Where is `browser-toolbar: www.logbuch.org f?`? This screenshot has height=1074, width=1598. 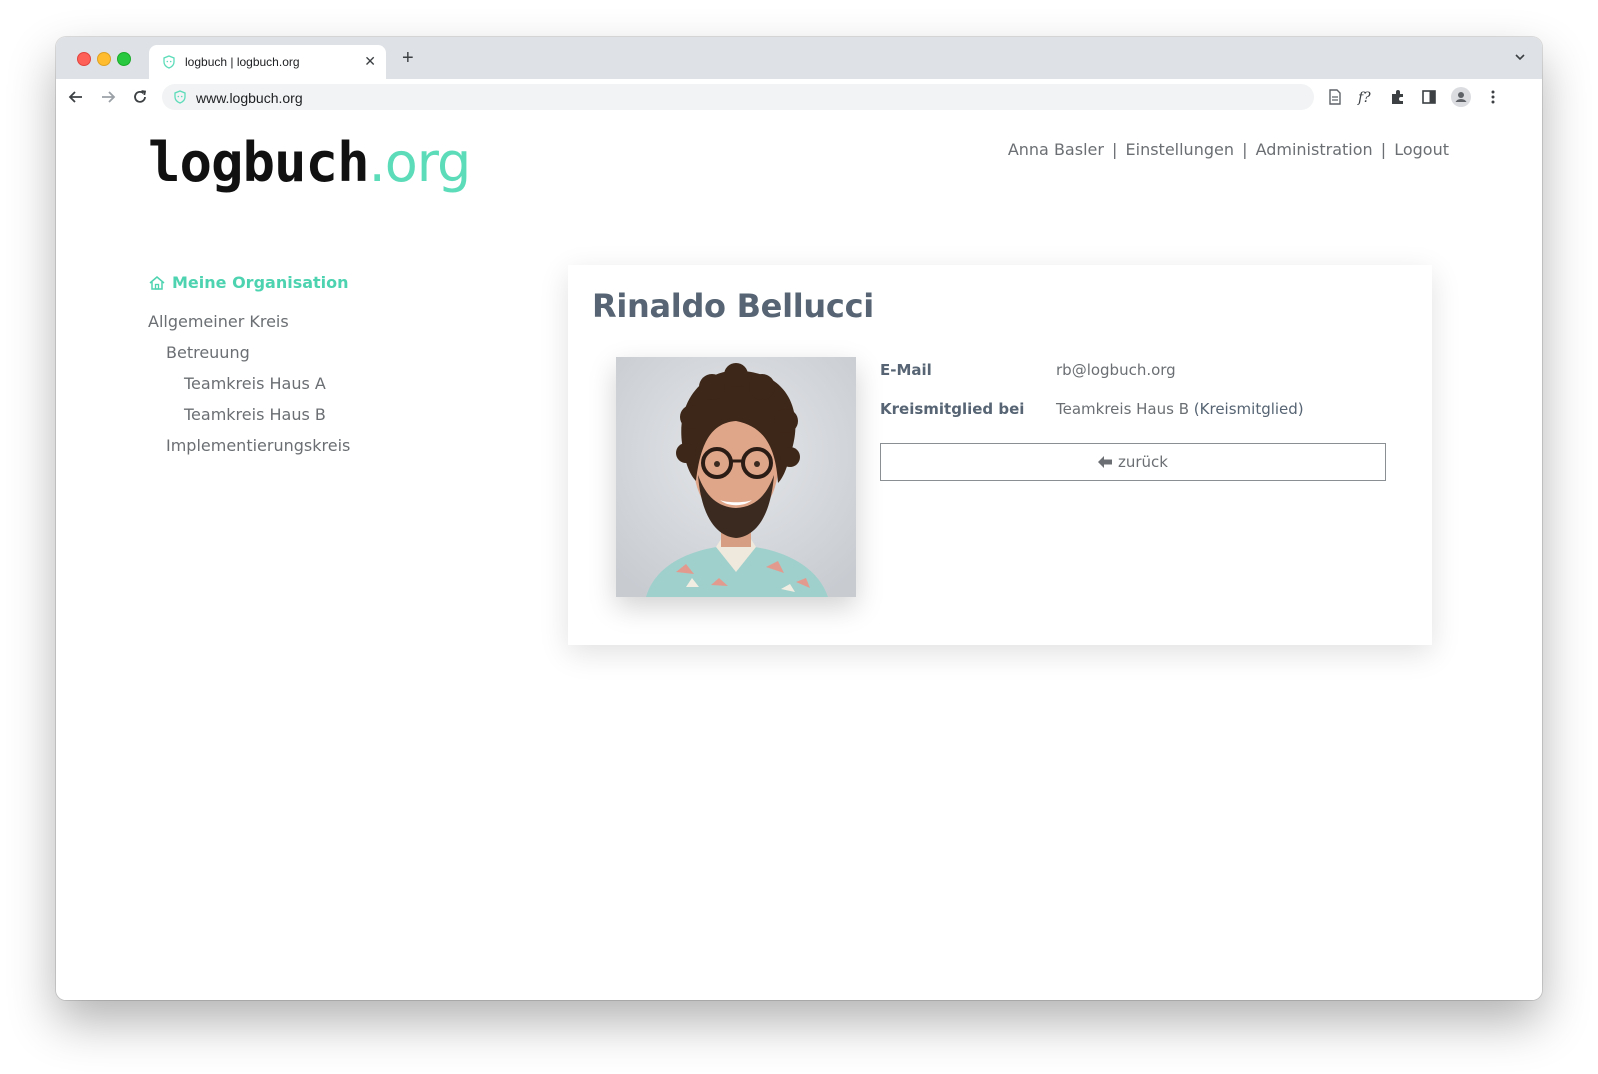
browser-toolbar: www.logbuch.org f? is located at coordinates (799, 97).